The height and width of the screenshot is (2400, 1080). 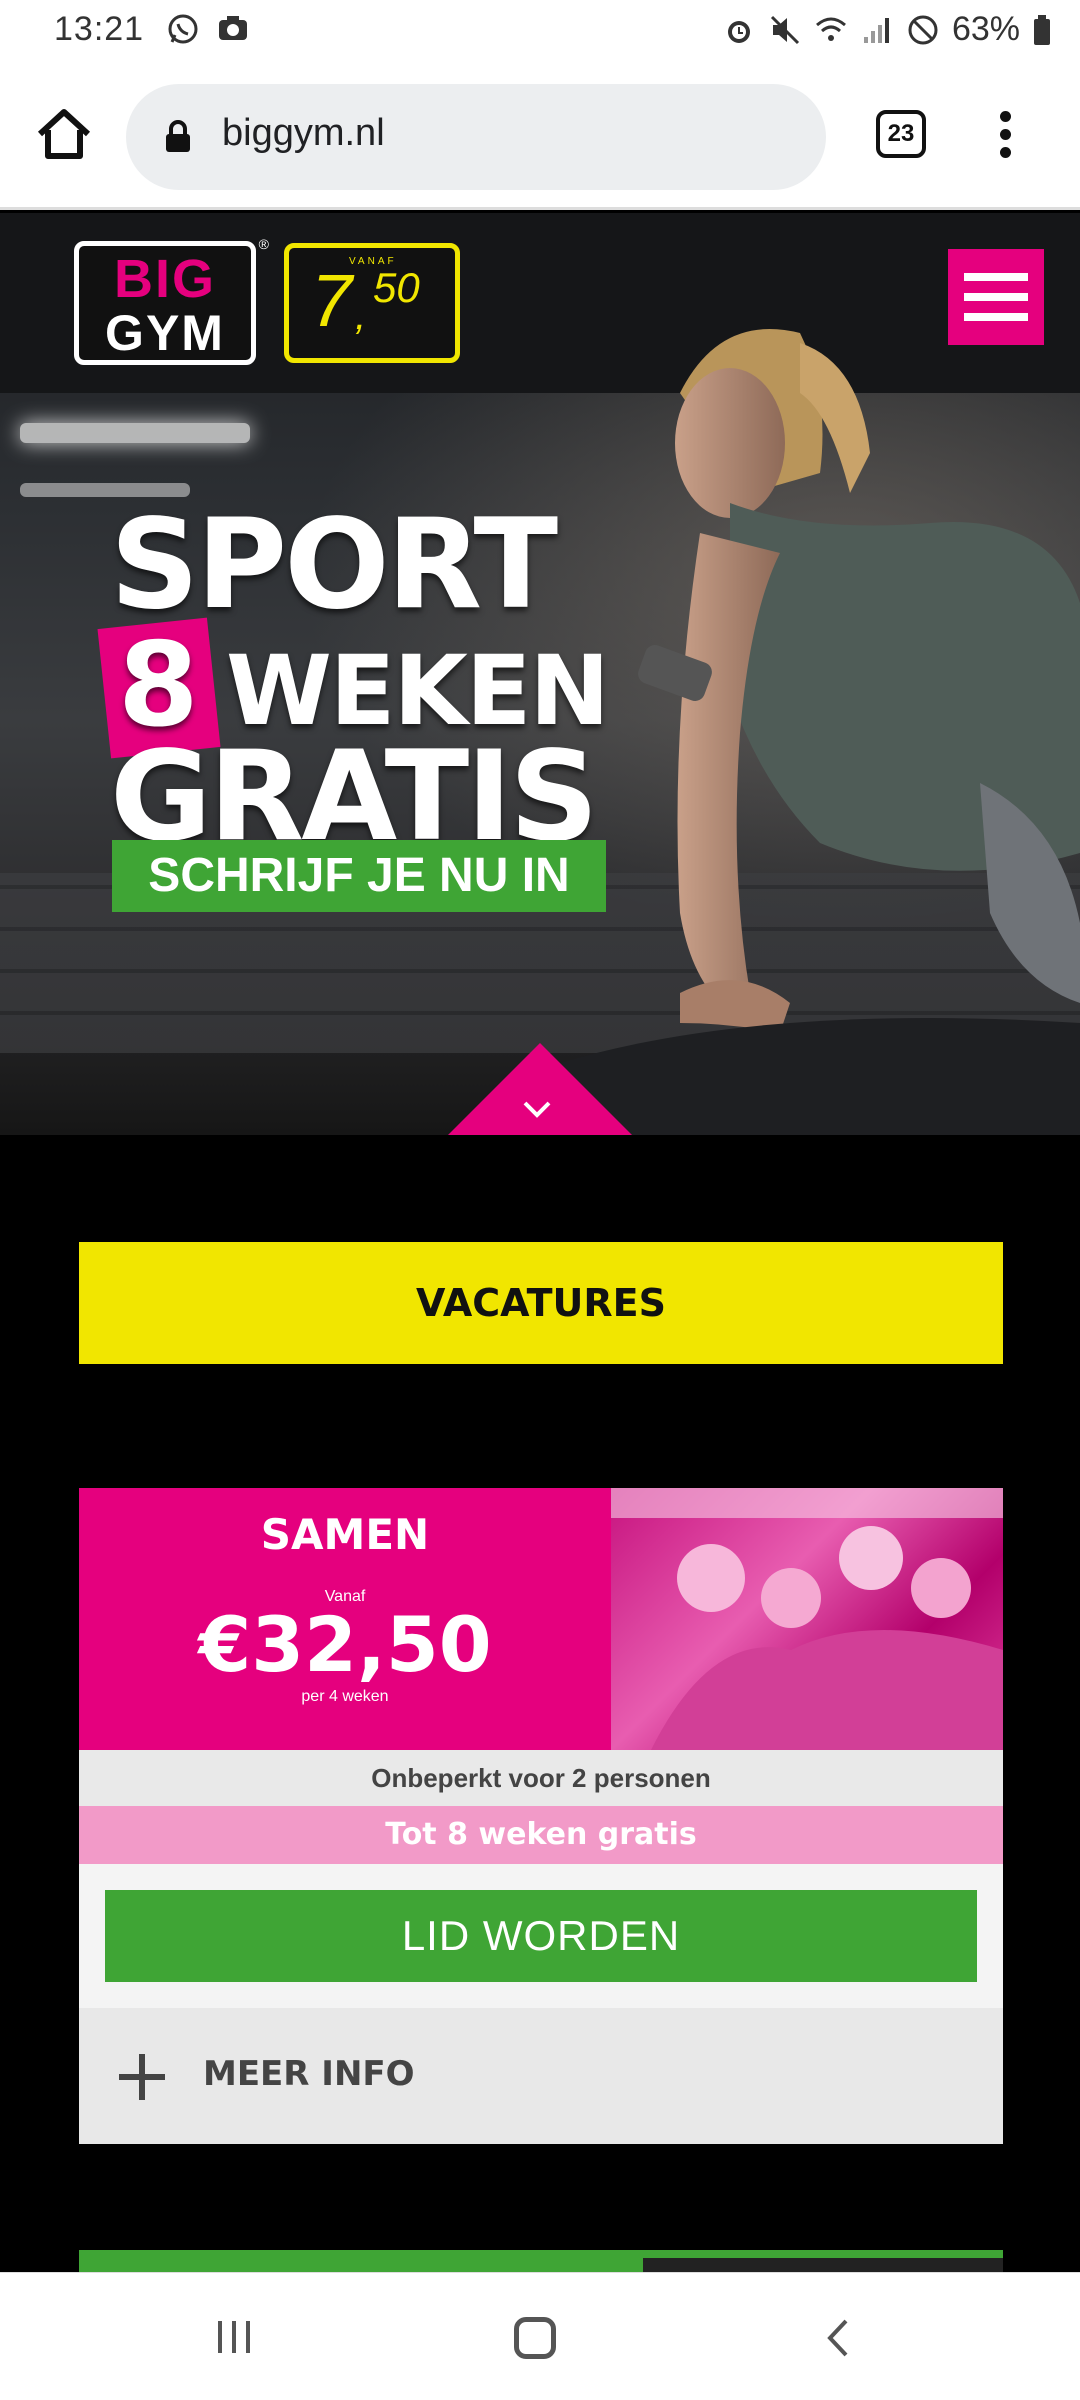 What do you see at coordinates (64, 134) in the screenshot?
I see `home-icon` at bounding box center [64, 134].